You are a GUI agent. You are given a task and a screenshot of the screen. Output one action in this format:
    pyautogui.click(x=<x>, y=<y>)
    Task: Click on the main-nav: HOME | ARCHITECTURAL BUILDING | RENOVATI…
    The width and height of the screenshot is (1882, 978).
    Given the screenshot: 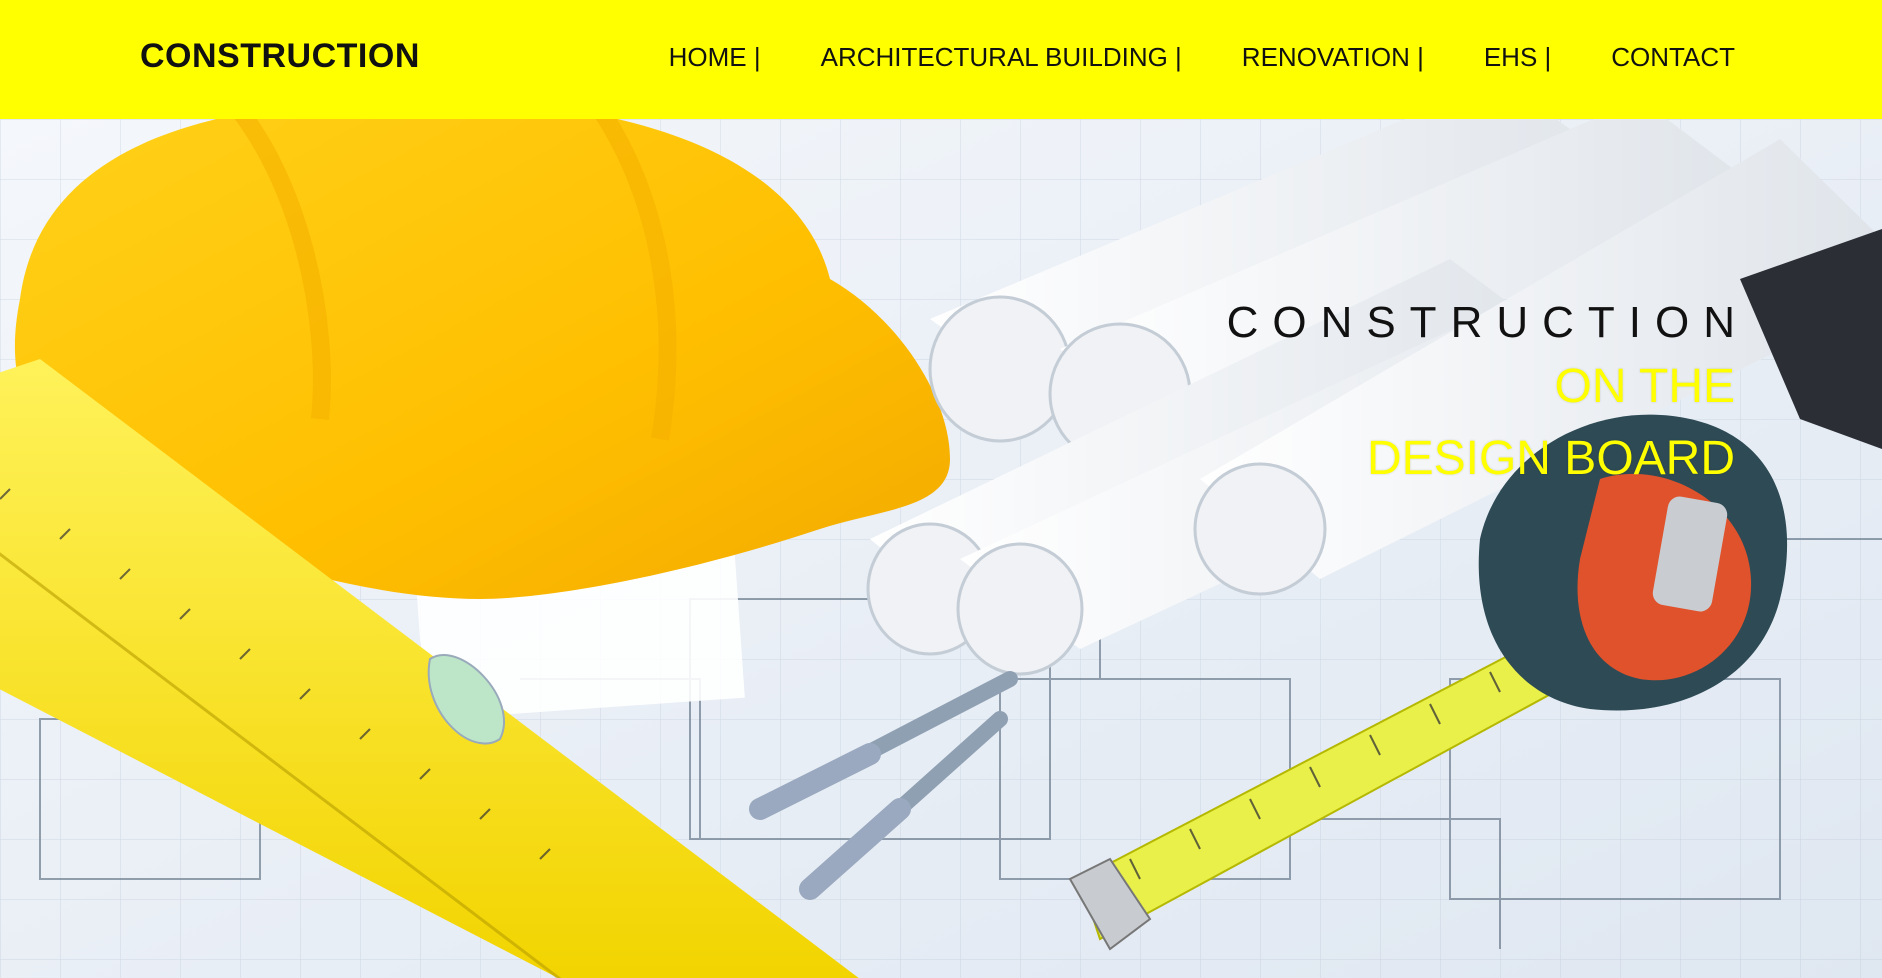 What is the action you would take?
    pyautogui.click(x=1202, y=57)
    